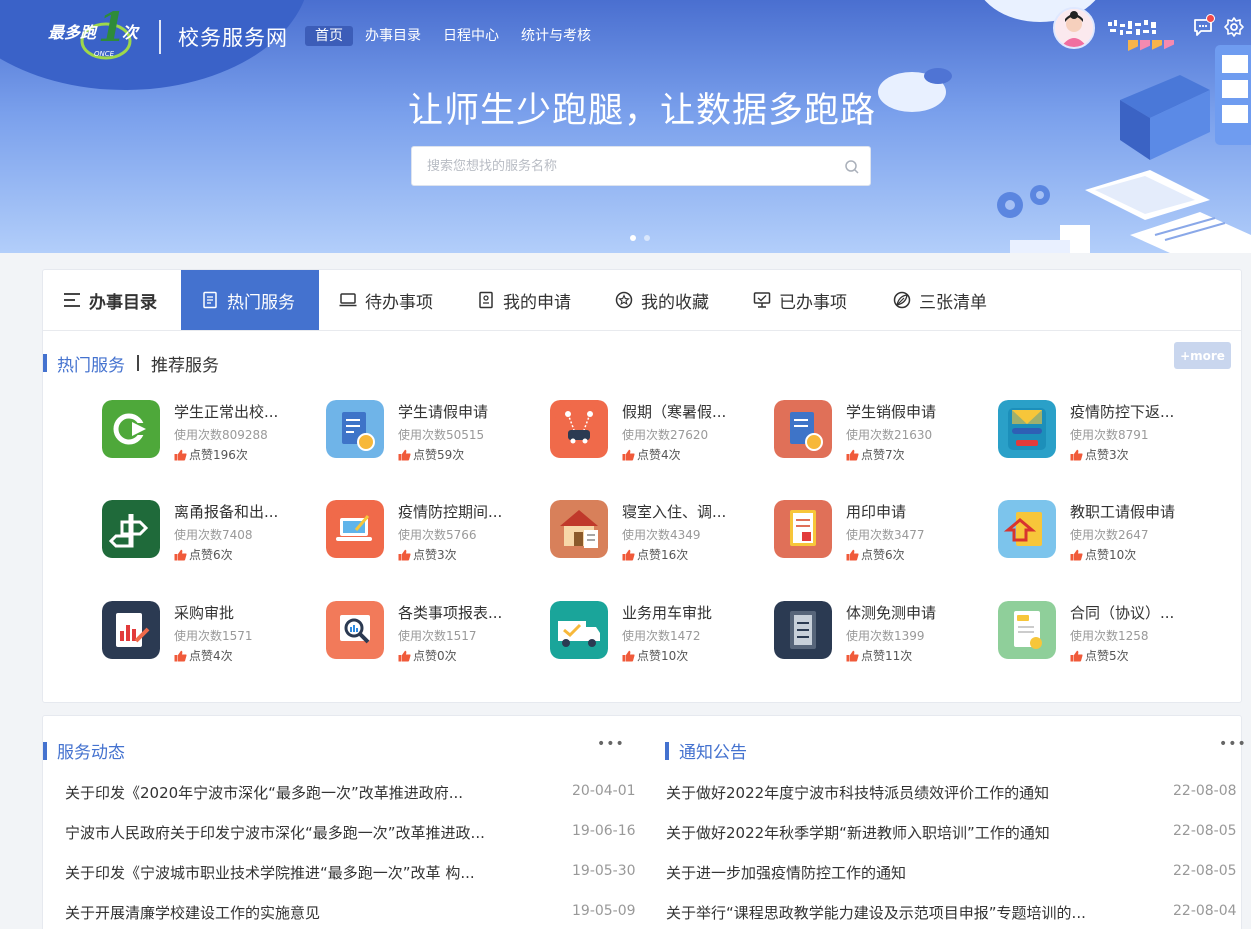  What do you see at coordinates (250, 300) in the screenshot?
I see `tab-hot-services: 热门服务` at bounding box center [250, 300].